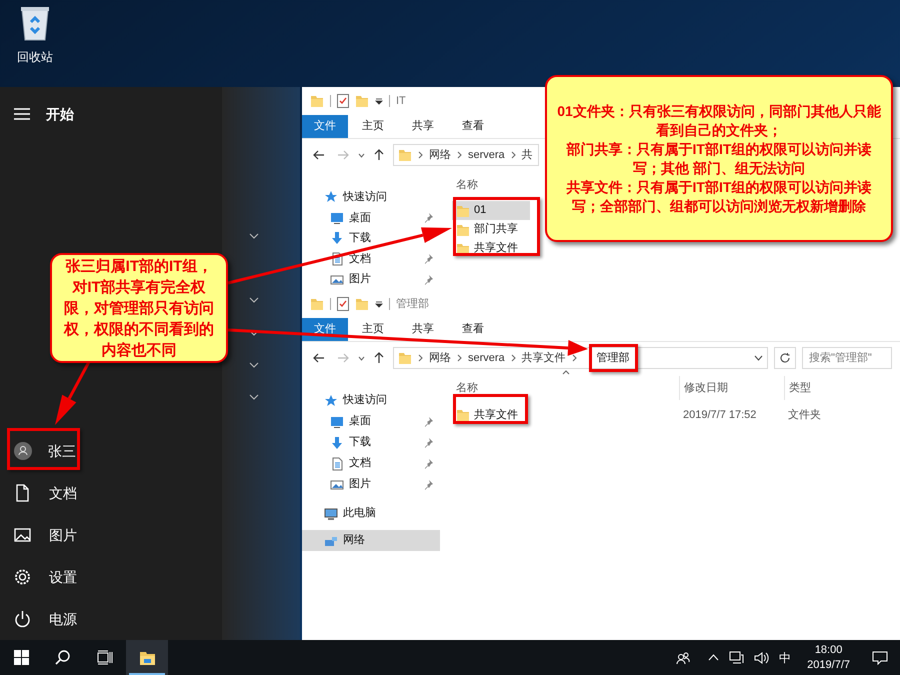 The width and height of the screenshot is (900, 675). I want to click on search-field: 搜索"管理部", so click(847, 358).